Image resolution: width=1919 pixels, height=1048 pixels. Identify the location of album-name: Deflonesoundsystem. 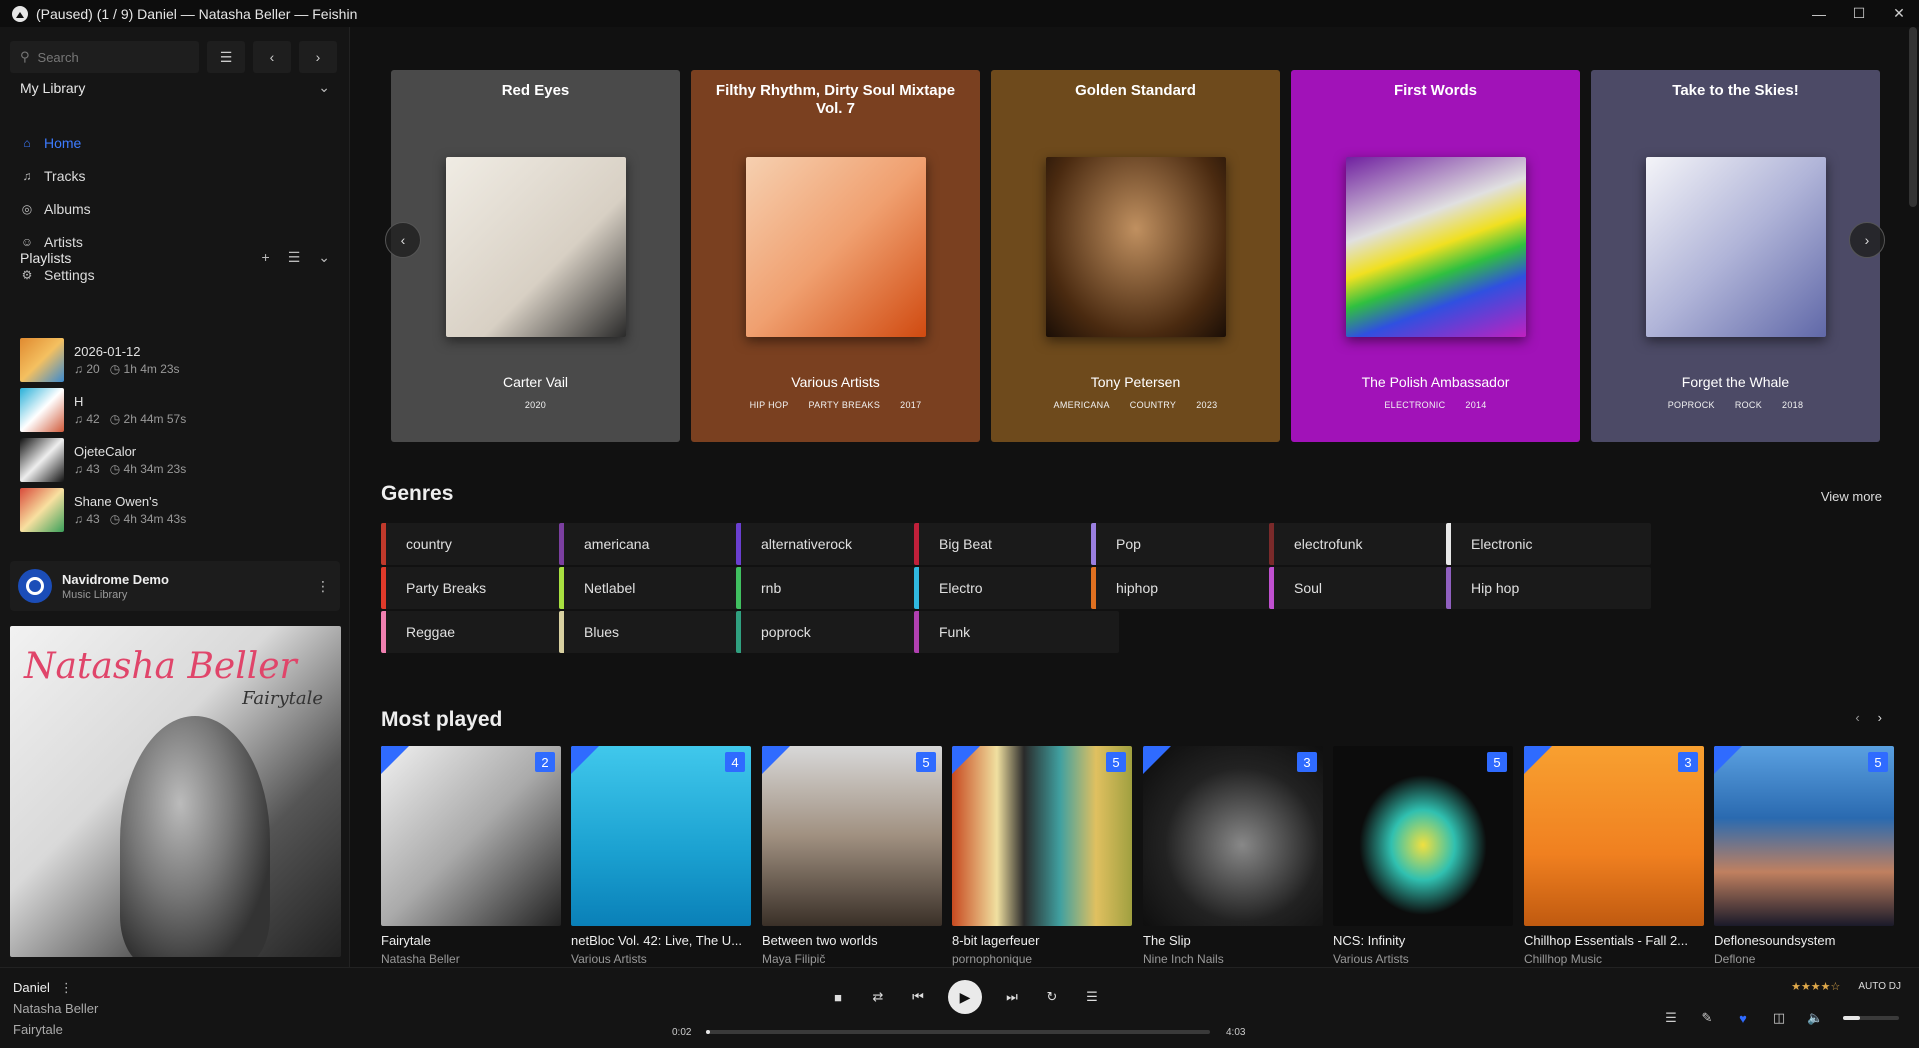
(1804, 940).